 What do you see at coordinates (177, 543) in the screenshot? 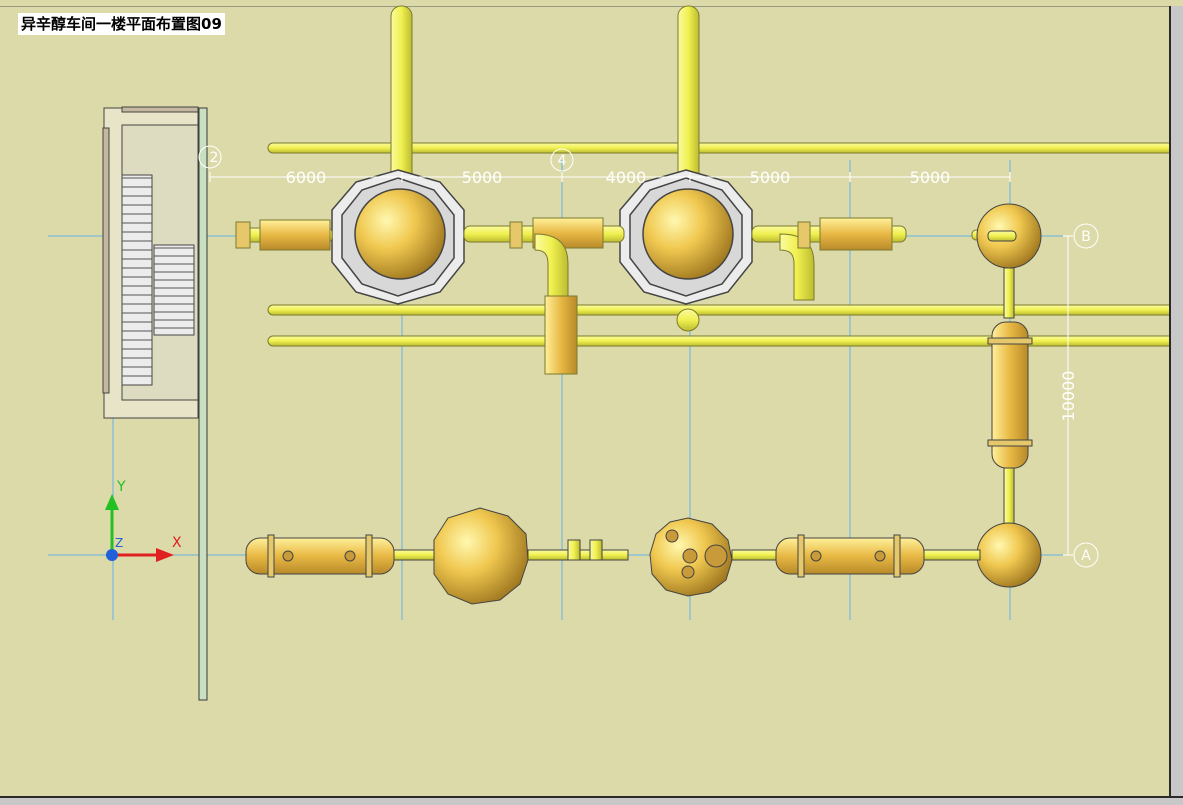
I see `ucs-x-label: X` at bounding box center [177, 543].